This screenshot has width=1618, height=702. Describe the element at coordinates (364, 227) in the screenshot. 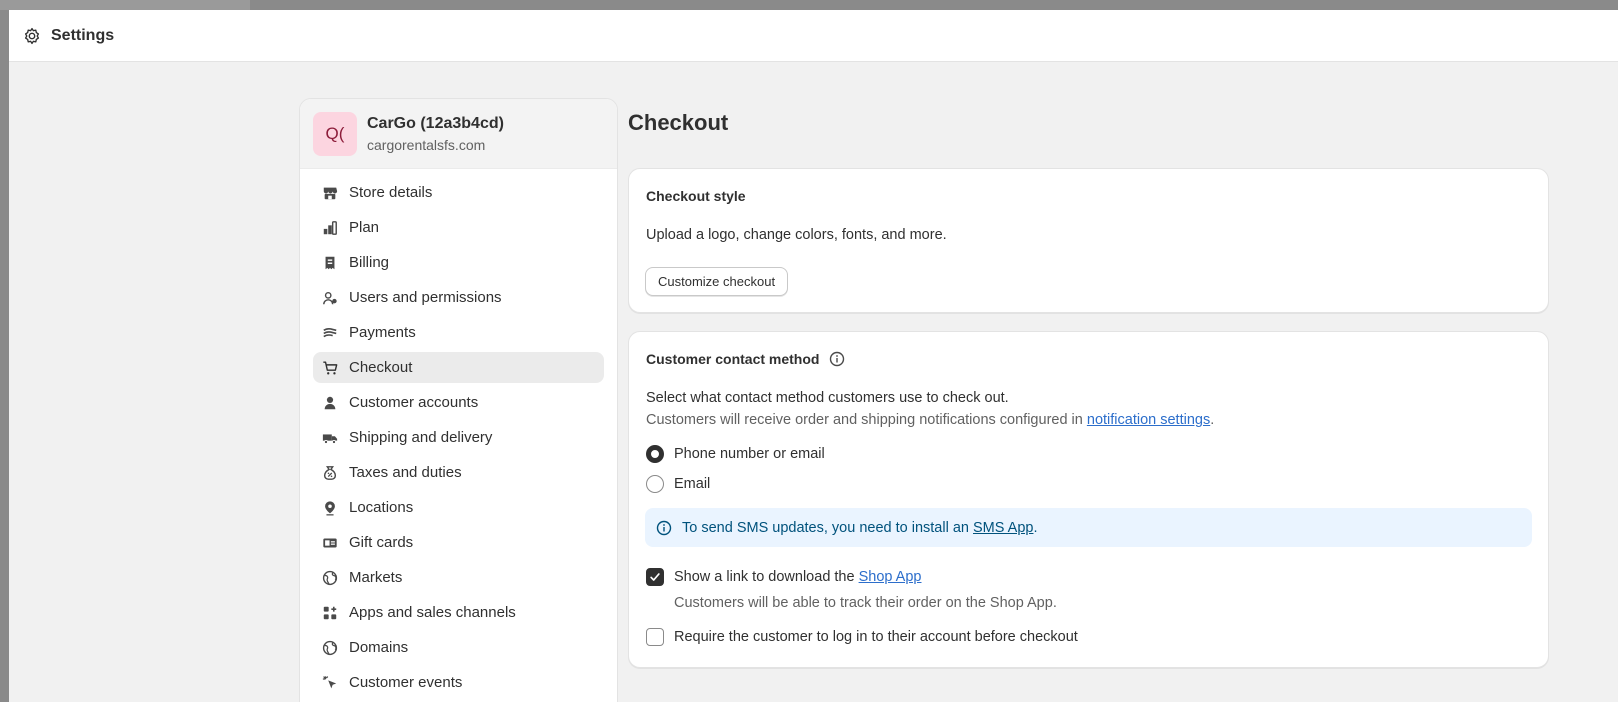

I see `sidebar-item-label: Plan` at that location.